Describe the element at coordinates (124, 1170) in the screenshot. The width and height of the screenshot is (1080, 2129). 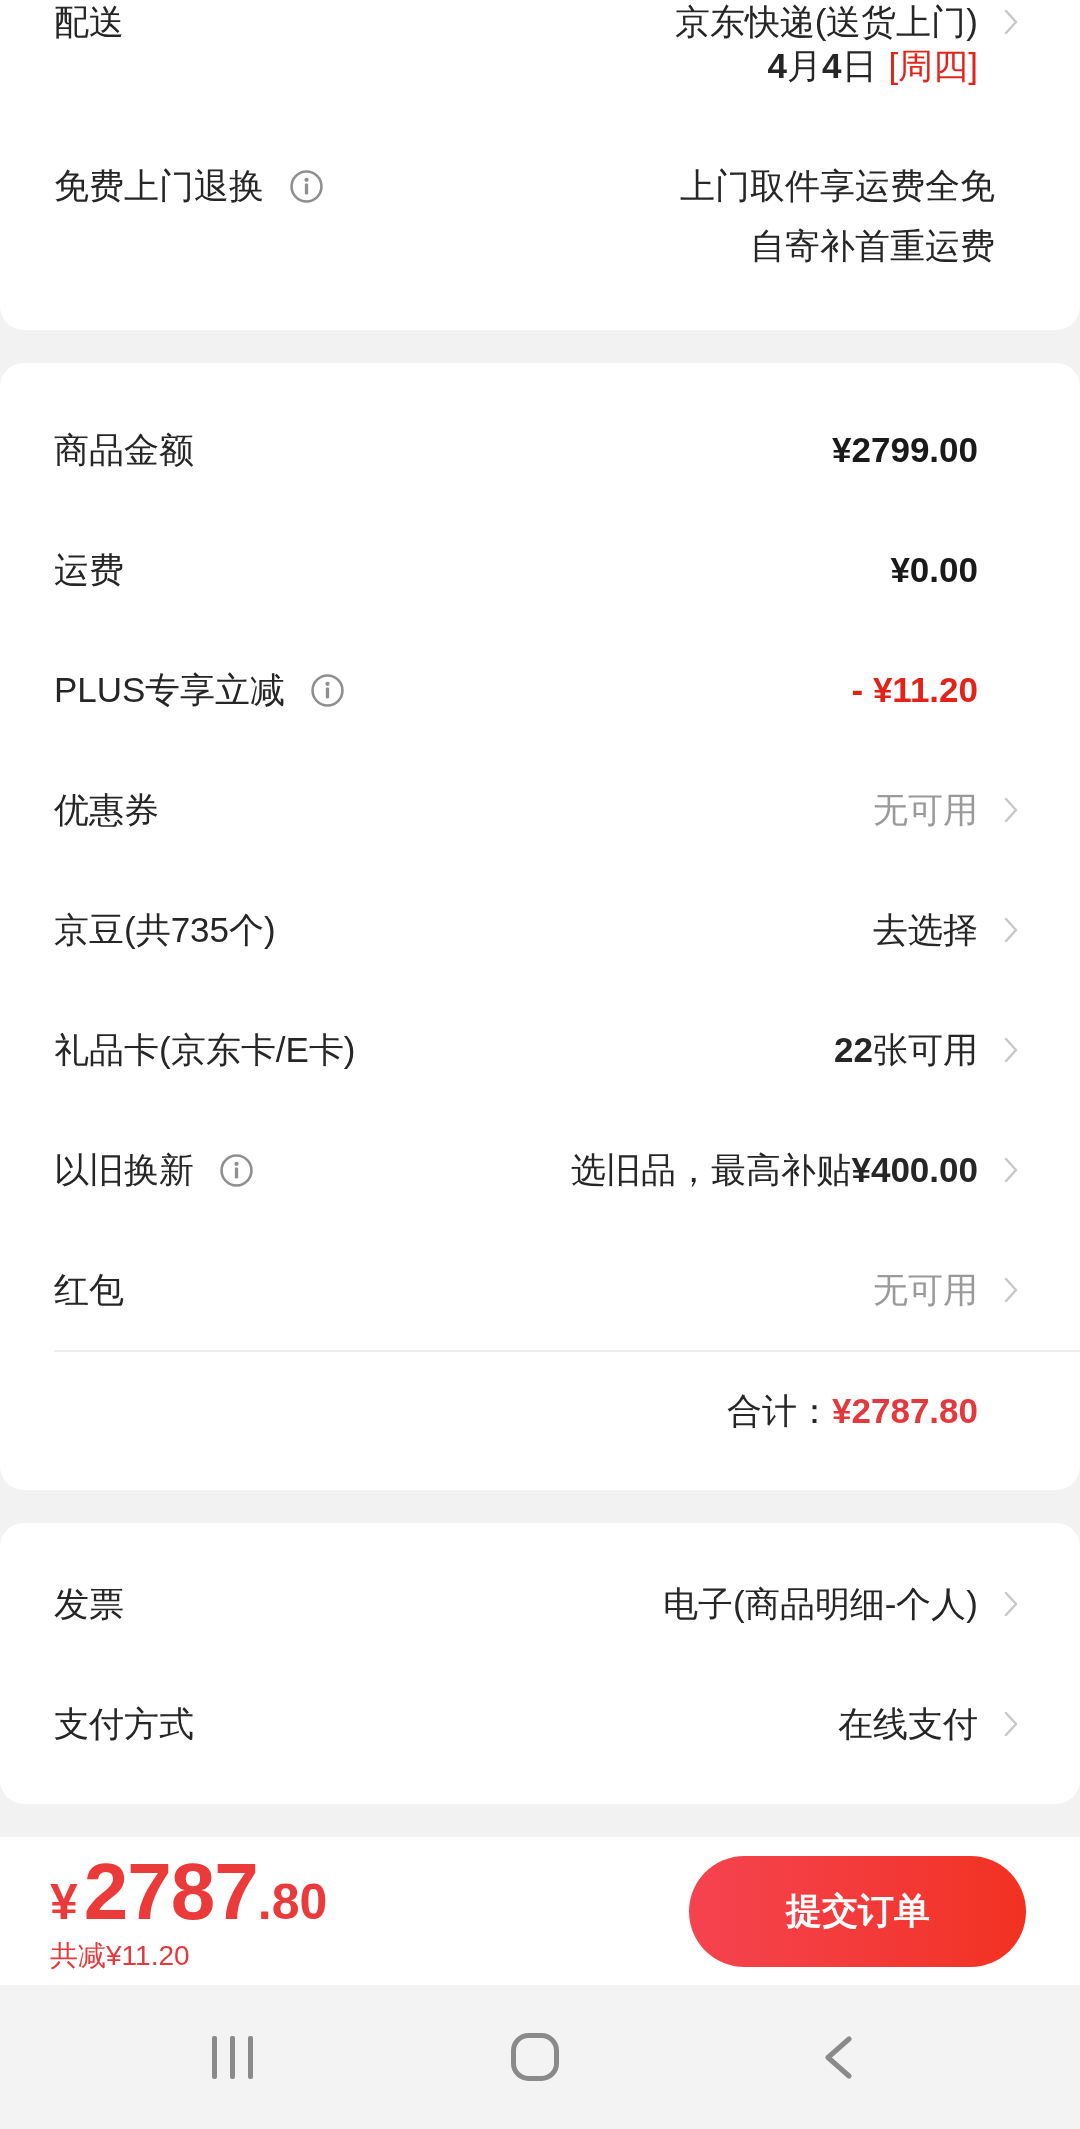
I see `row-label: 以旧换新` at that location.